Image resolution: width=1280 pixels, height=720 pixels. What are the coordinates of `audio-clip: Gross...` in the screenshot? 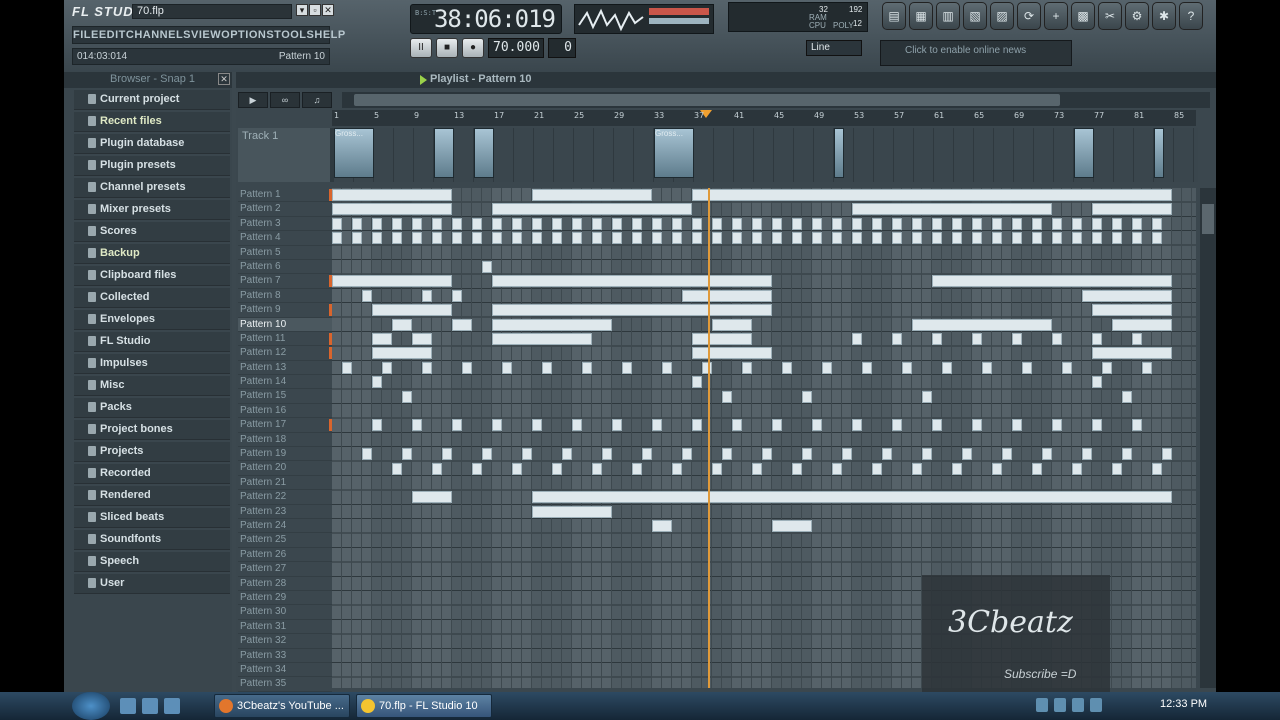 It's located at (674, 153).